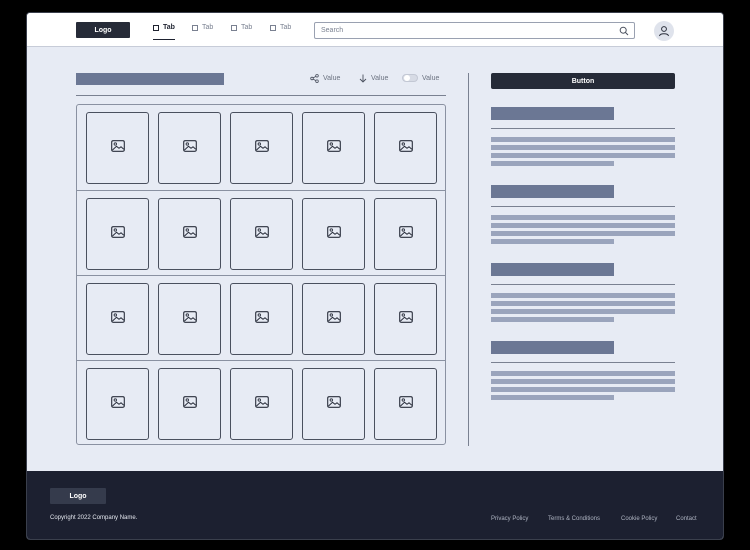  I want to click on search-placeholder: Search, so click(332, 30).